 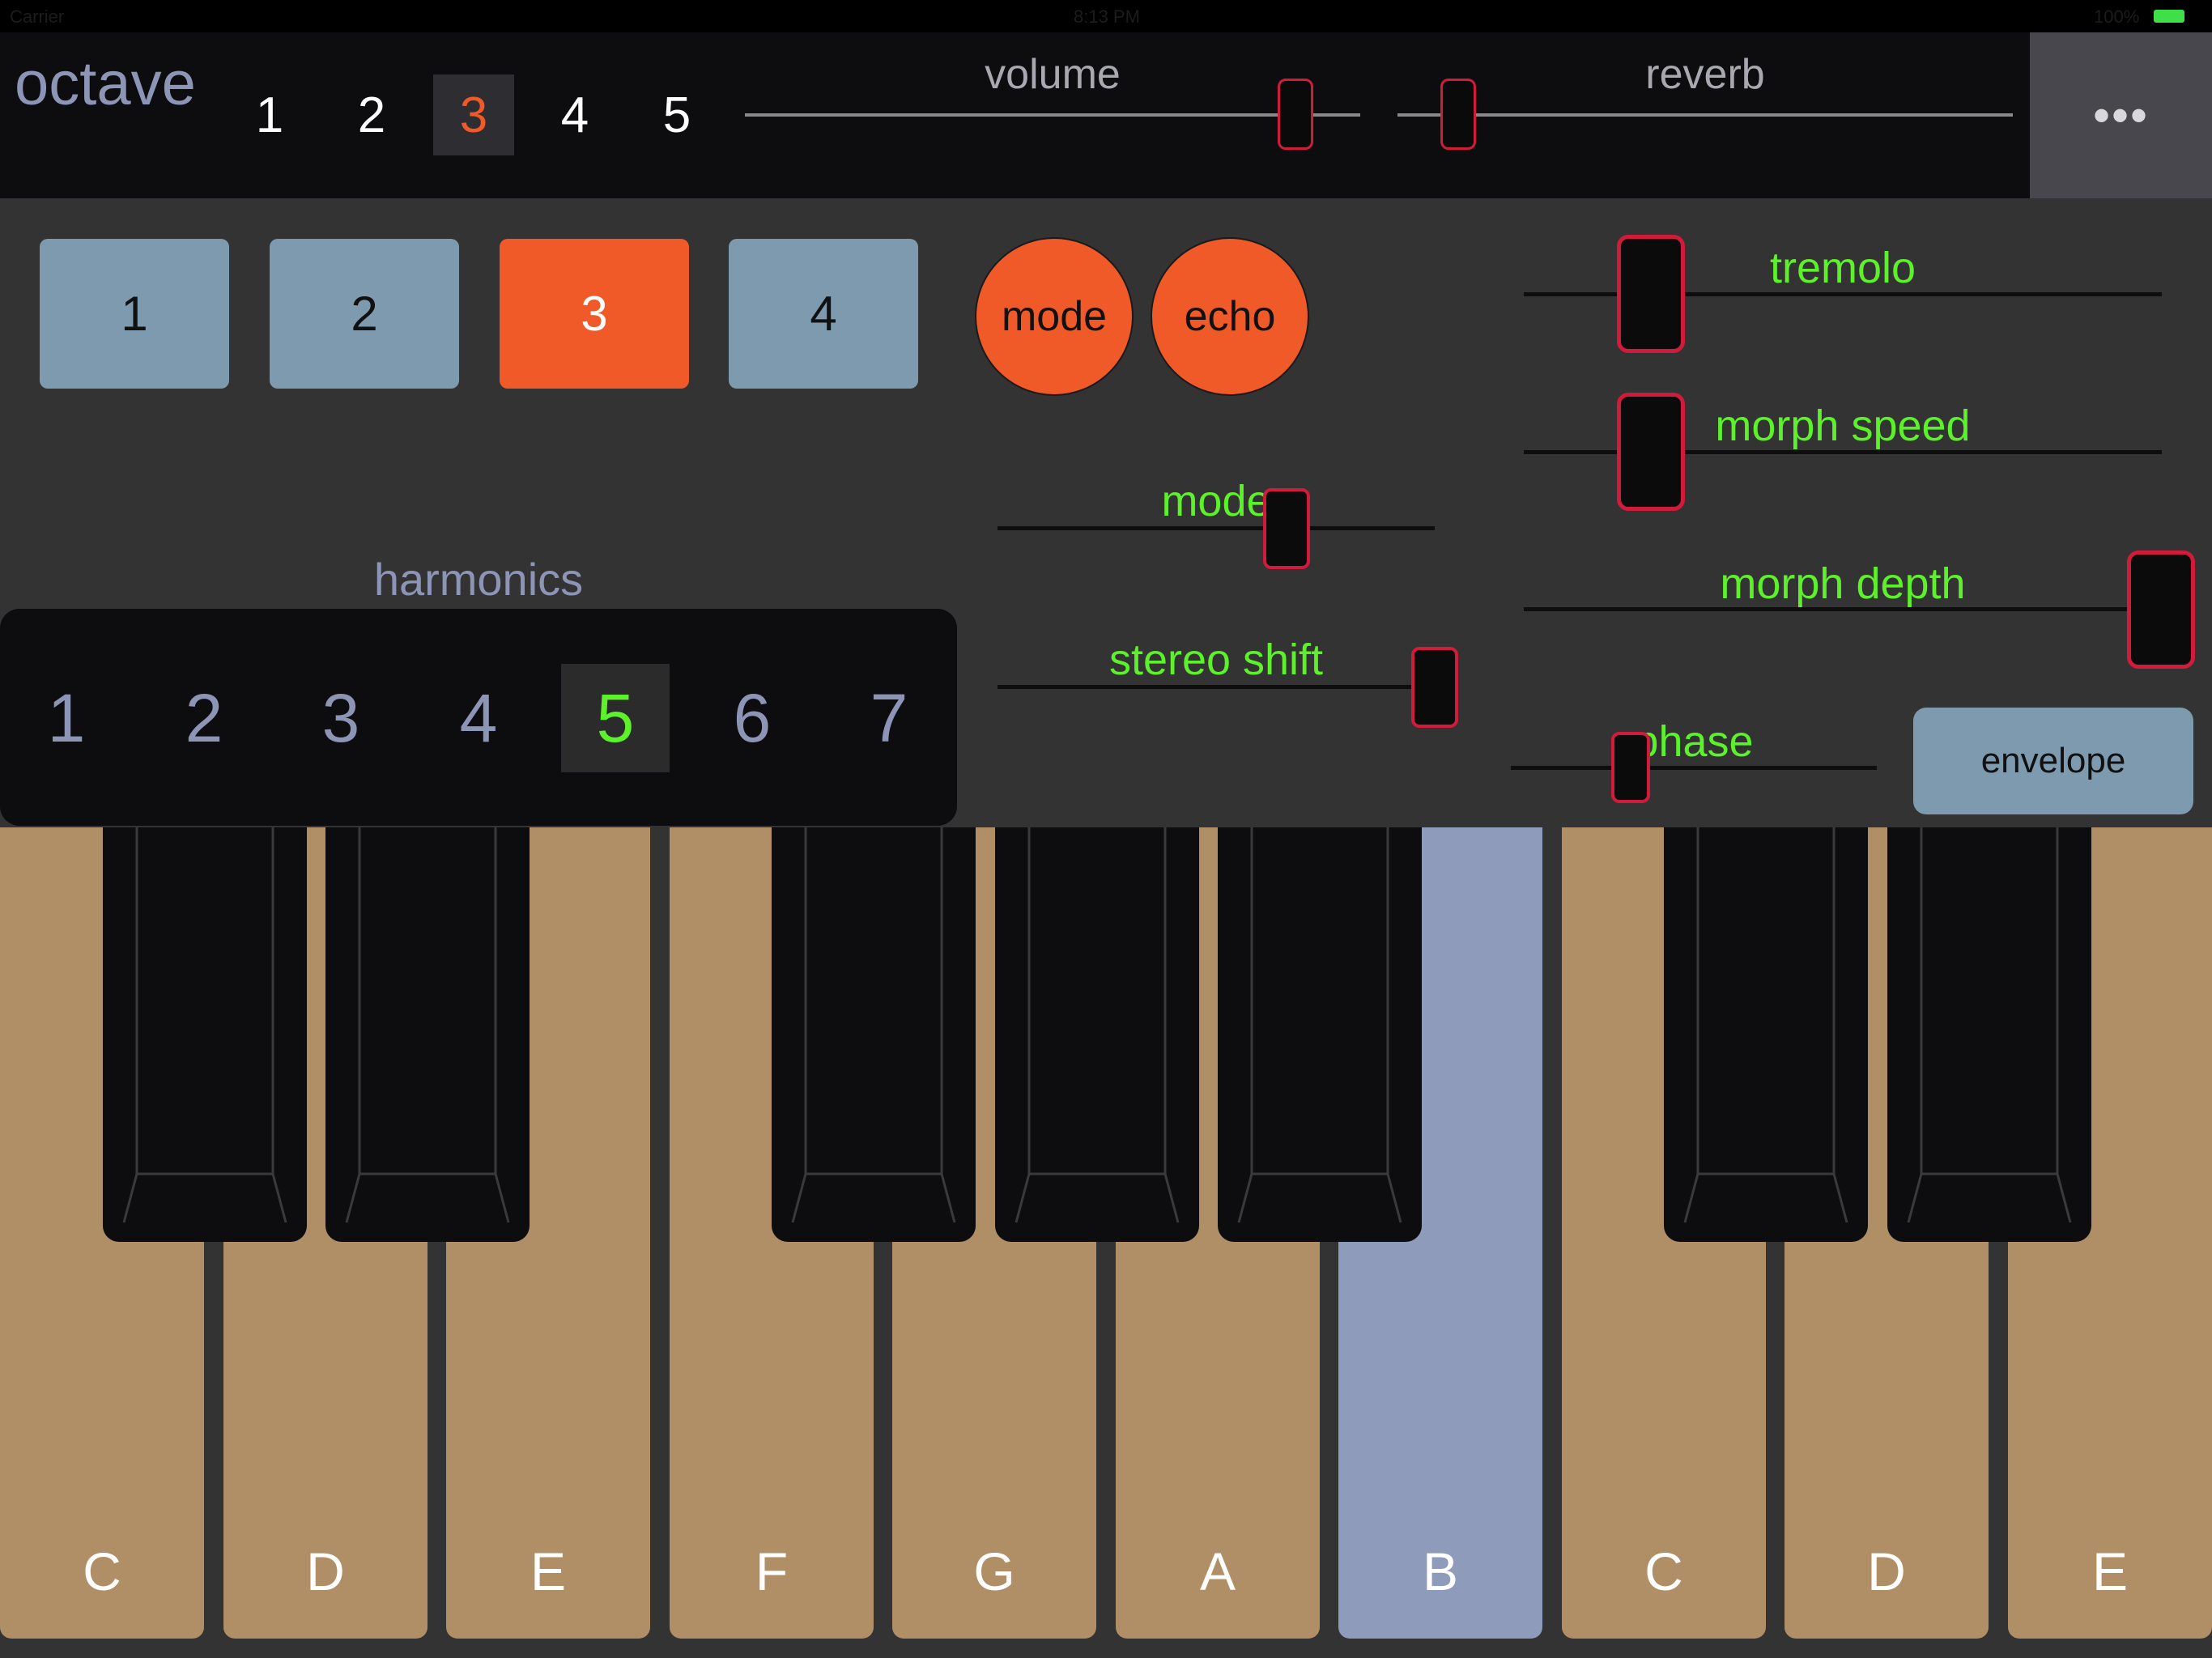 What do you see at coordinates (270, 114) in the screenshot?
I see `octave-button-1: 1` at bounding box center [270, 114].